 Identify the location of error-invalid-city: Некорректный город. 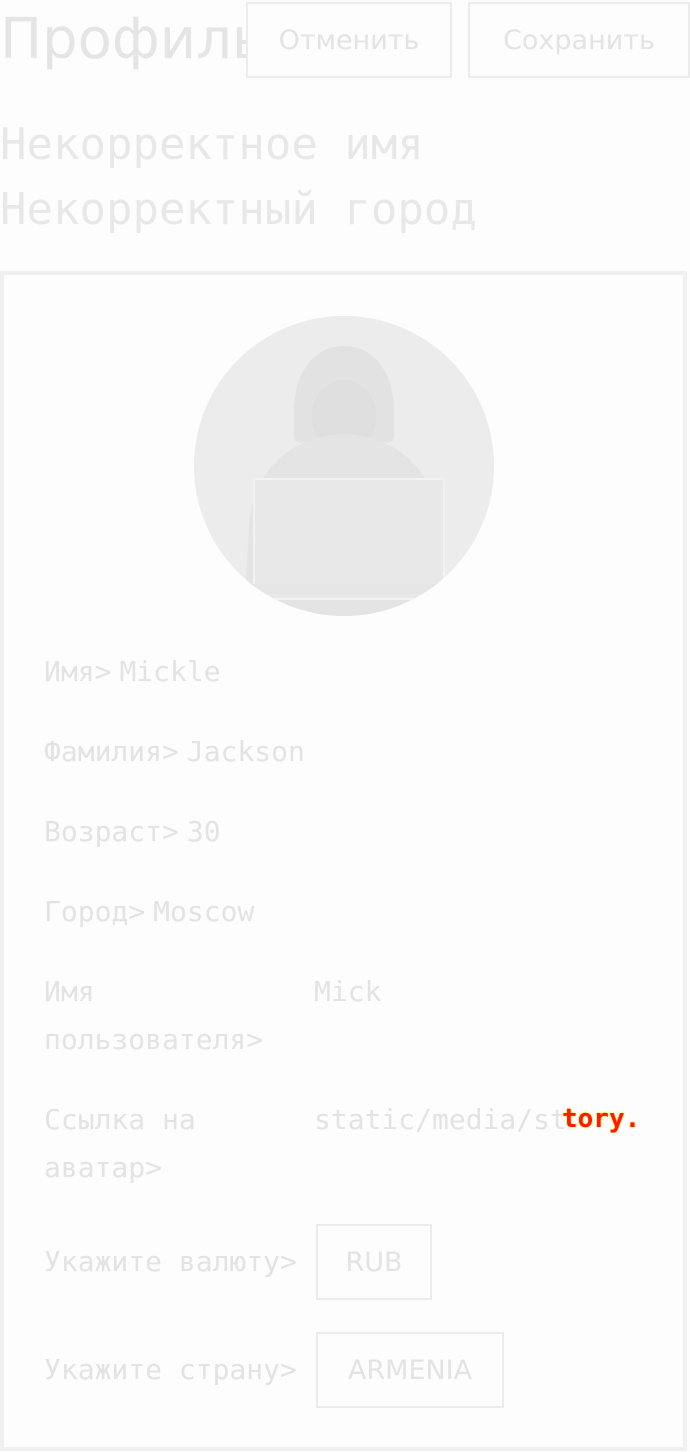
(238, 209).